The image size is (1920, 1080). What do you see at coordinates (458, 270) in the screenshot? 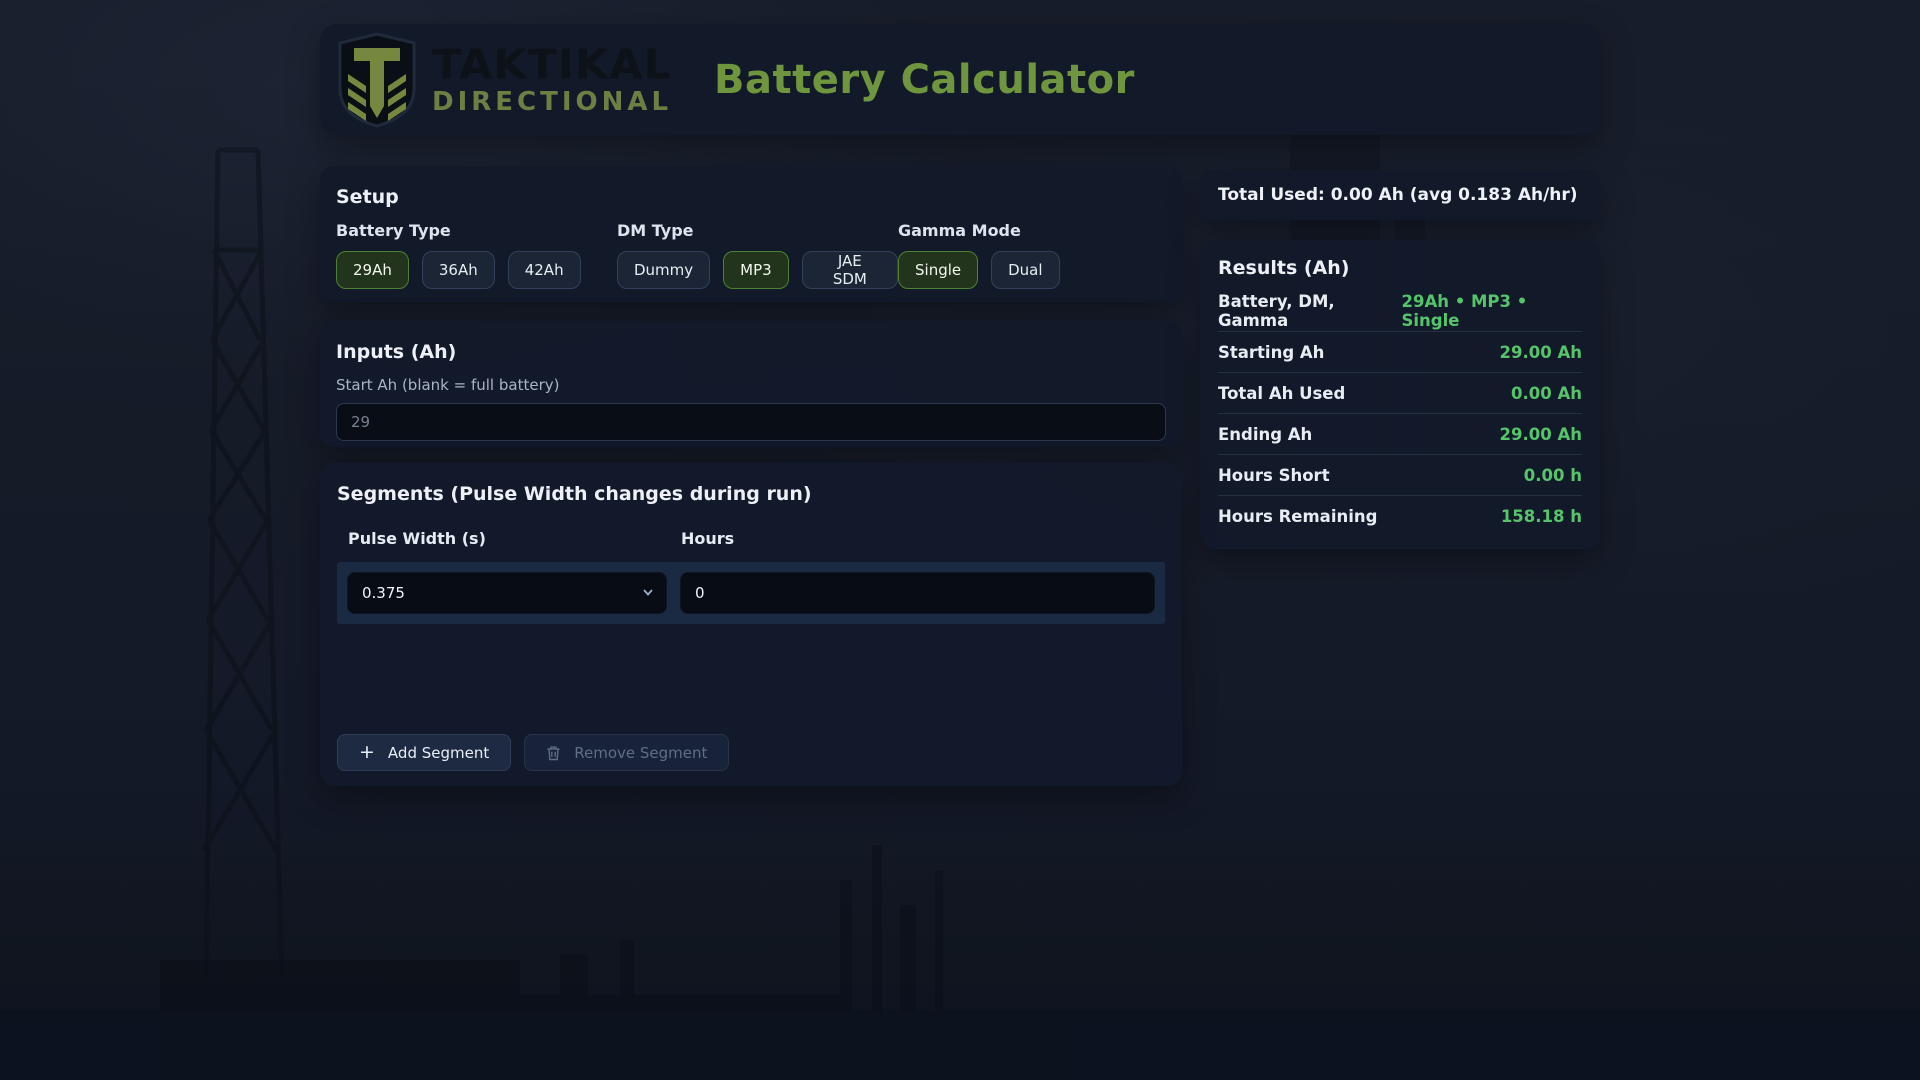
I see `battery-type-36ah-button: 36Ah` at bounding box center [458, 270].